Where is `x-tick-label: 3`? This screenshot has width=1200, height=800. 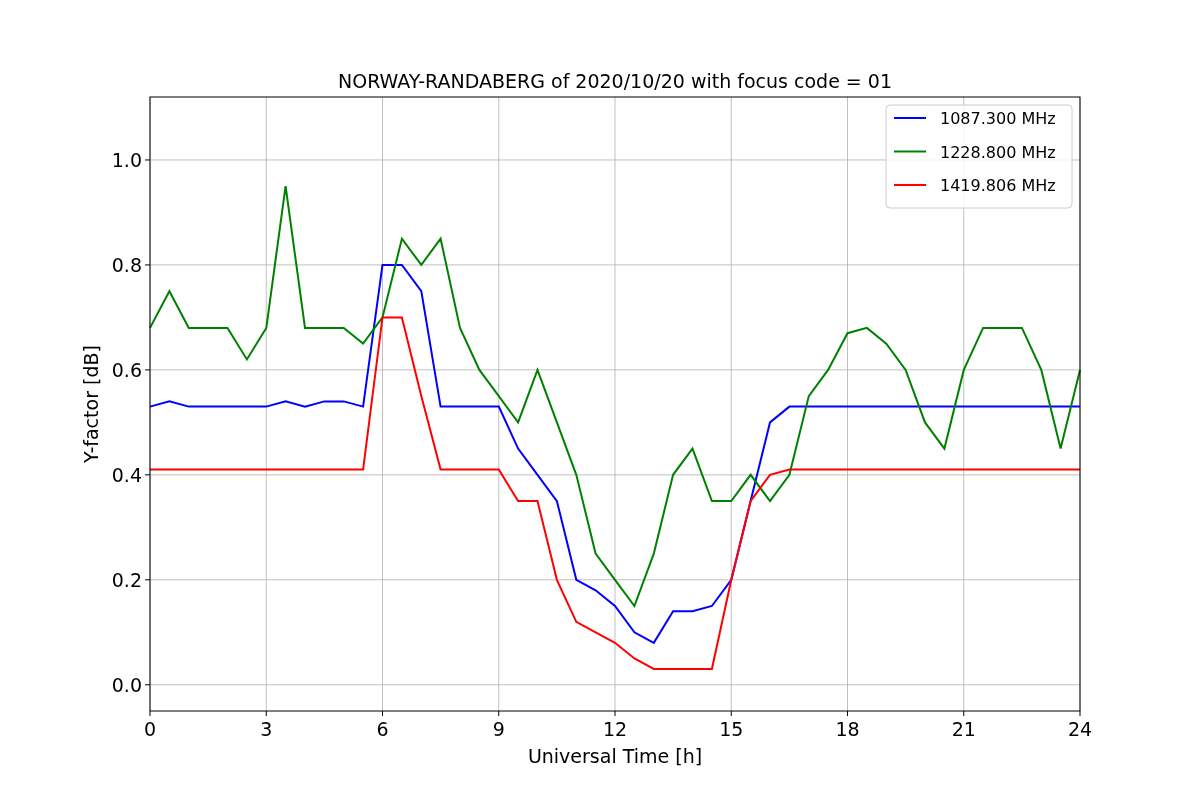 x-tick-label: 3 is located at coordinates (266, 729).